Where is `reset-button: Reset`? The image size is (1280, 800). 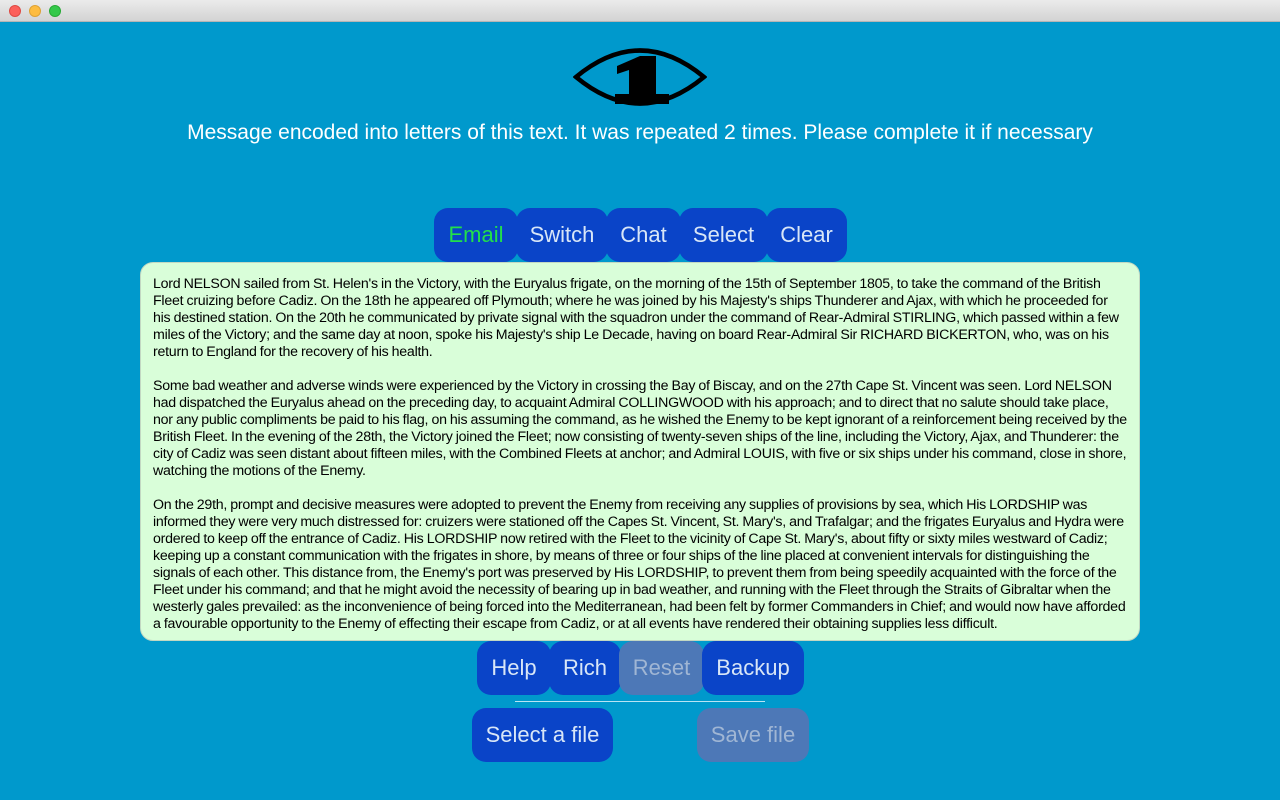 reset-button: Reset is located at coordinates (661, 668).